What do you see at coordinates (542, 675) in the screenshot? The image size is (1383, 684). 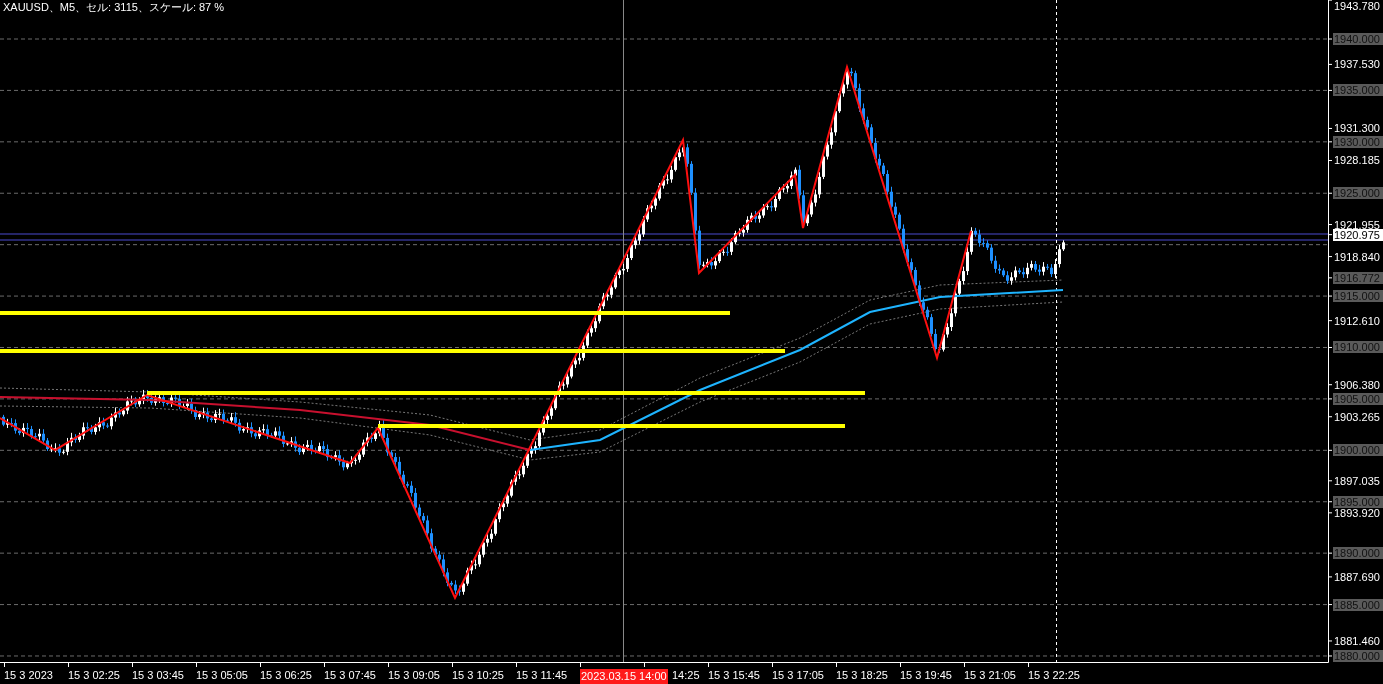 I see `time-tick-label: 15 3 11:45` at bounding box center [542, 675].